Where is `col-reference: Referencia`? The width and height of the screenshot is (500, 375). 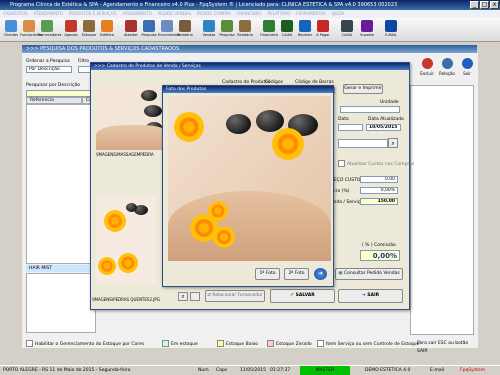 col-reference: Referencia is located at coordinates (54, 100).